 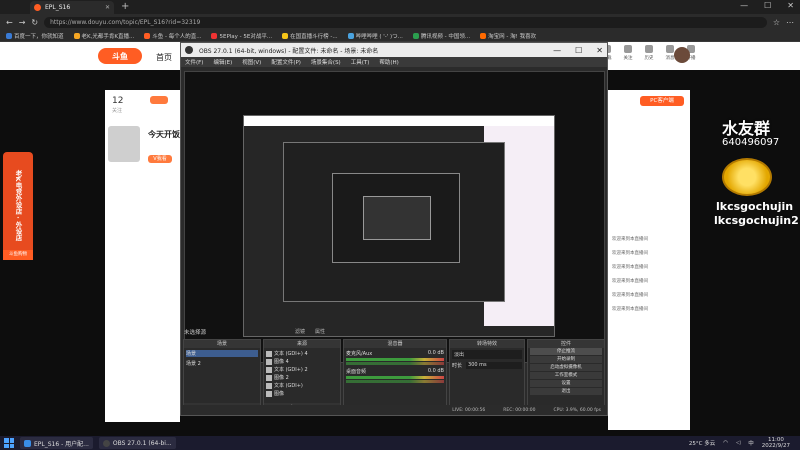 I want to click on close-tab-icon: ✕, so click(x=107, y=7).